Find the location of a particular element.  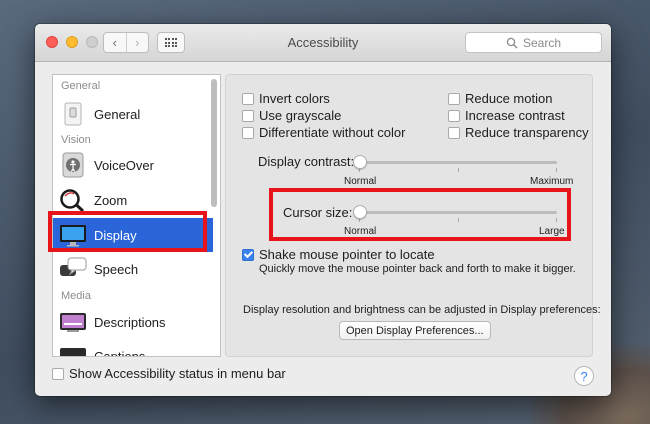

show-status-in-menu-bar-checkbox: Show Accessibility status in menu bar is located at coordinates (169, 373).